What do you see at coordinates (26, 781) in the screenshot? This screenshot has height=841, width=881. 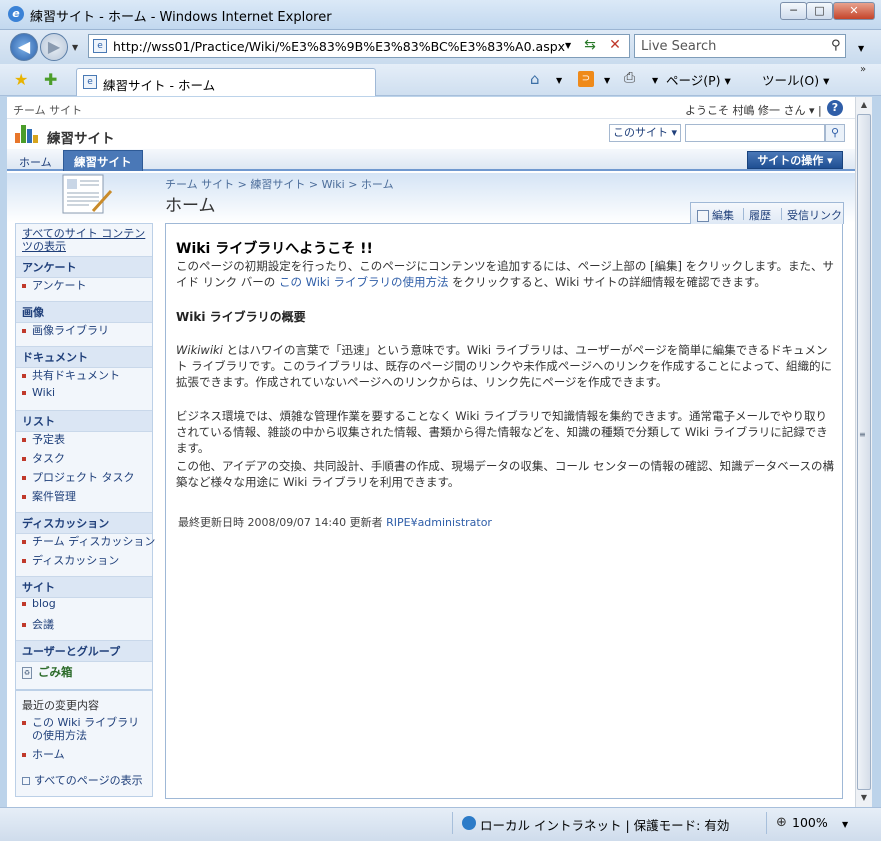 I see `pages-icon` at bounding box center [26, 781].